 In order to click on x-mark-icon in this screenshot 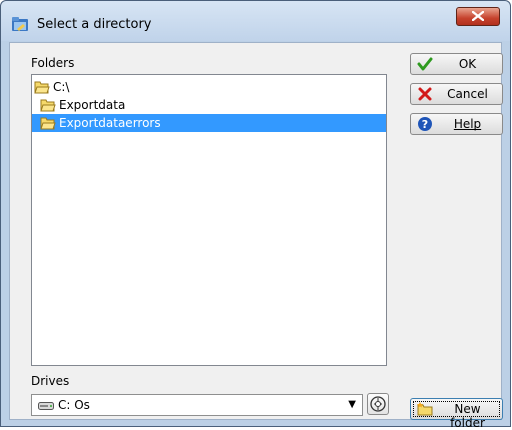, I will do `click(425, 94)`.